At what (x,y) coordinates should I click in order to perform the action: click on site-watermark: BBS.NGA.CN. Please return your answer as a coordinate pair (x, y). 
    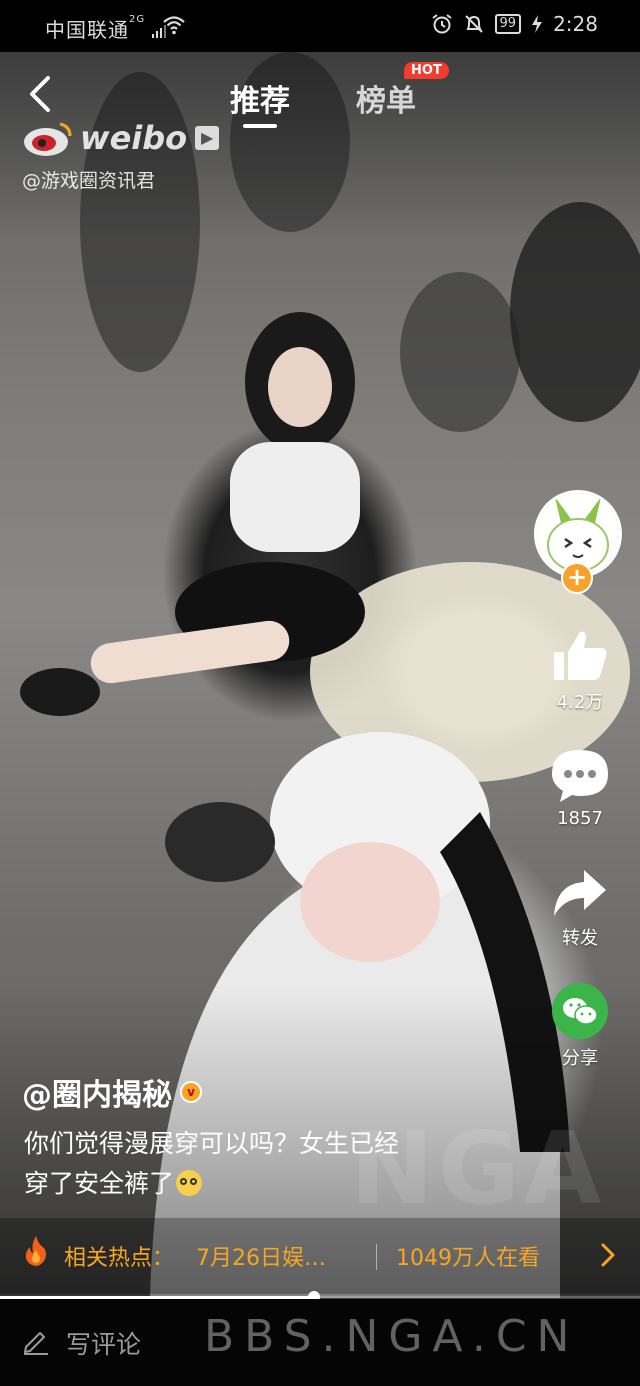
    Looking at the image, I should click on (392, 1336).